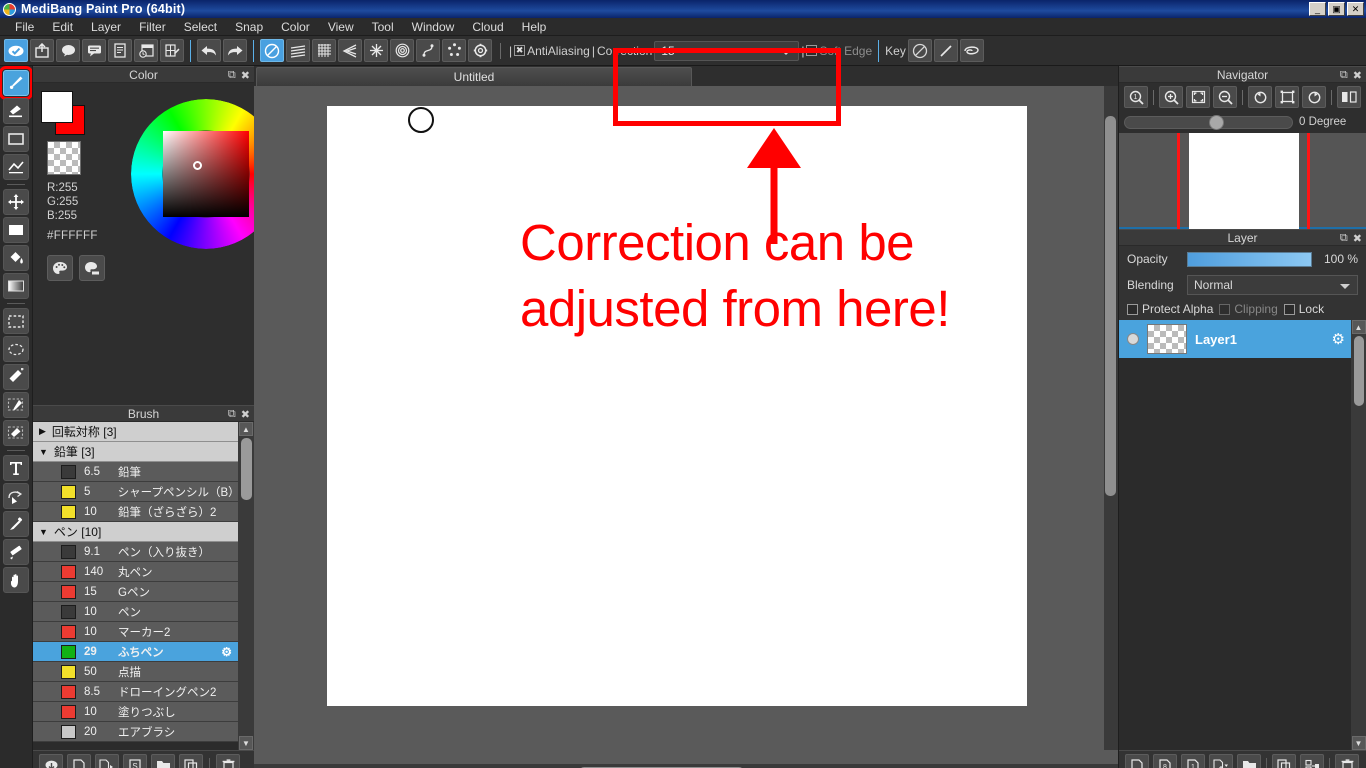  What do you see at coordinates (1312, 761) in the screenshot?
I see `merge-layer-icon` at bounding box center [1312, 761].